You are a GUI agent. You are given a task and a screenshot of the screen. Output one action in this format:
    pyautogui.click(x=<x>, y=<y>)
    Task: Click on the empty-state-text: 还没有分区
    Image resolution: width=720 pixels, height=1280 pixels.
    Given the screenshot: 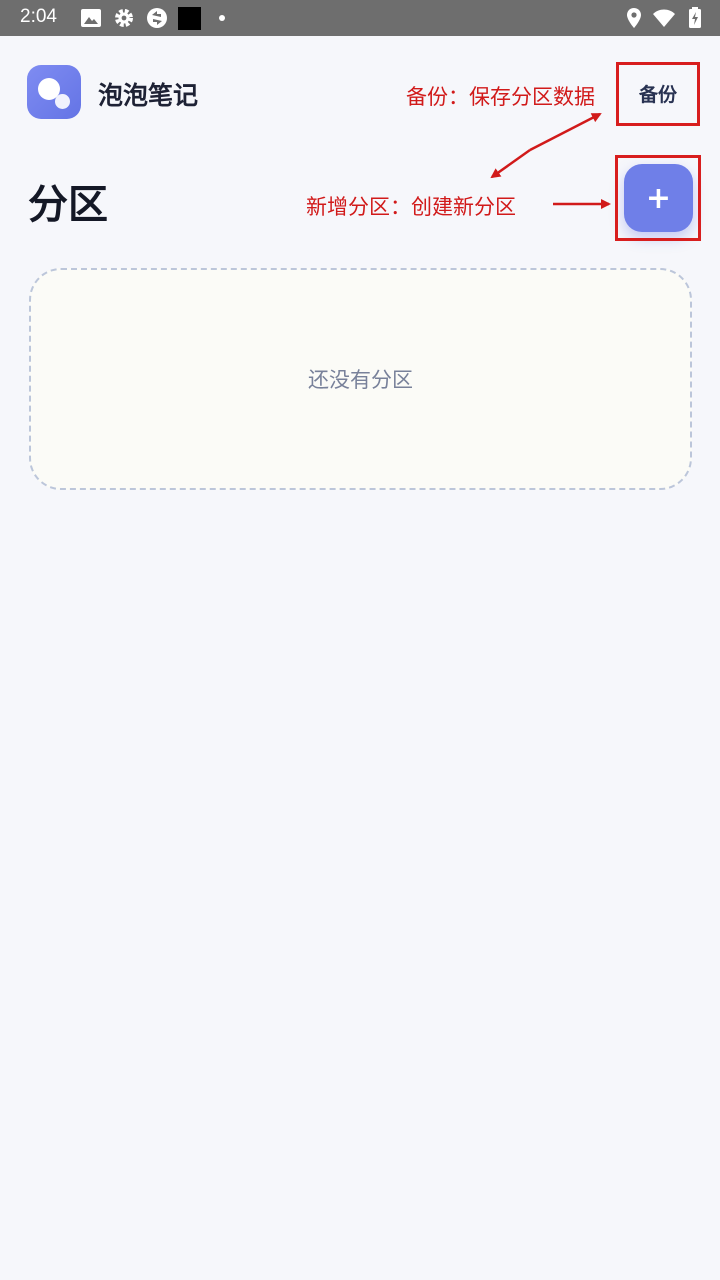 What is the action you would take?
    pyautogui.click(x=360, y=380)
    